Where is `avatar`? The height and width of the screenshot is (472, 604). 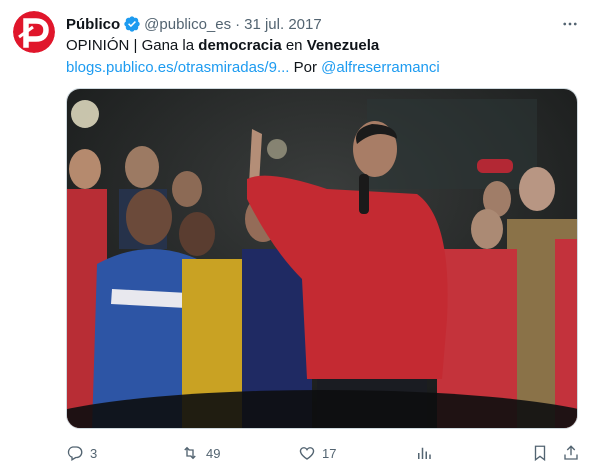 avatar is located at coordinates (34, 32).